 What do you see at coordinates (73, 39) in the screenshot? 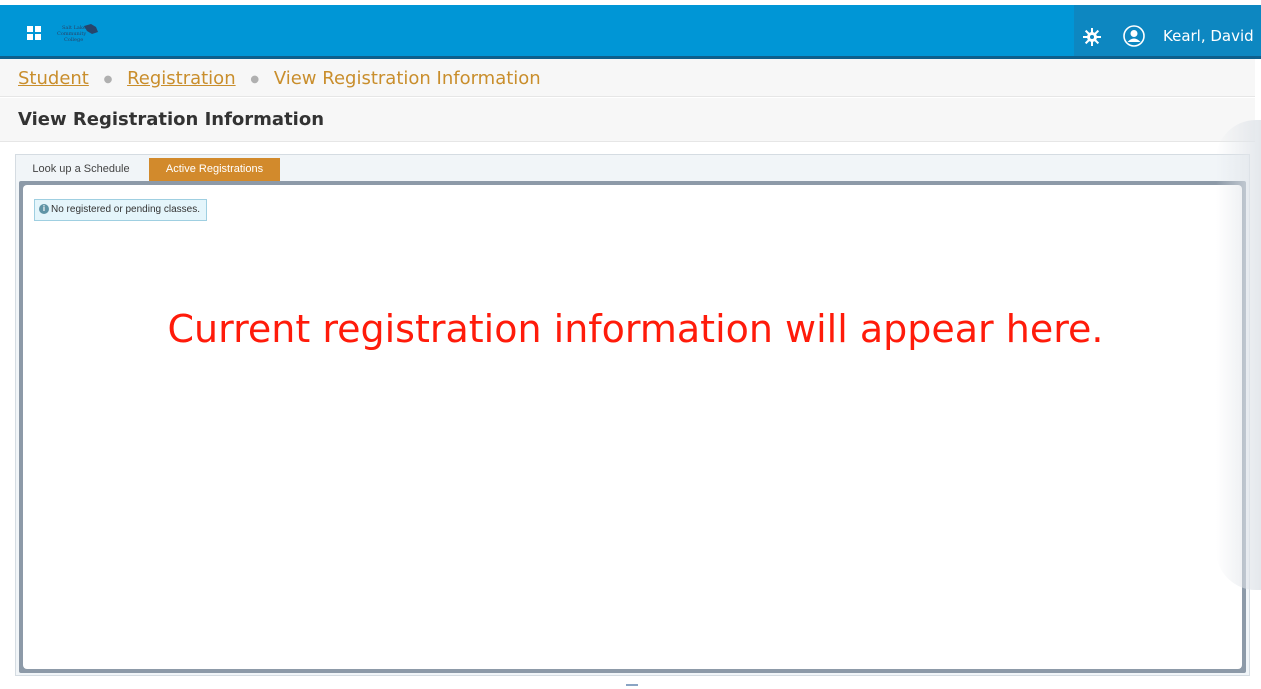
I see `svg-text: College` at bounding box center [73, 39].